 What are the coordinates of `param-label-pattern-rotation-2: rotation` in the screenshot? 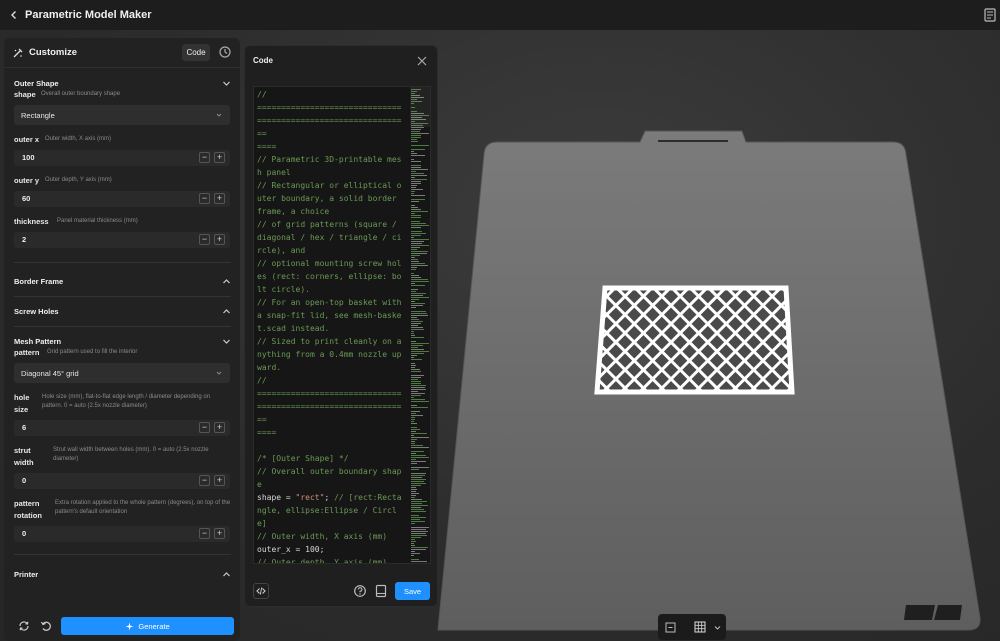 It's located at (28, 515).